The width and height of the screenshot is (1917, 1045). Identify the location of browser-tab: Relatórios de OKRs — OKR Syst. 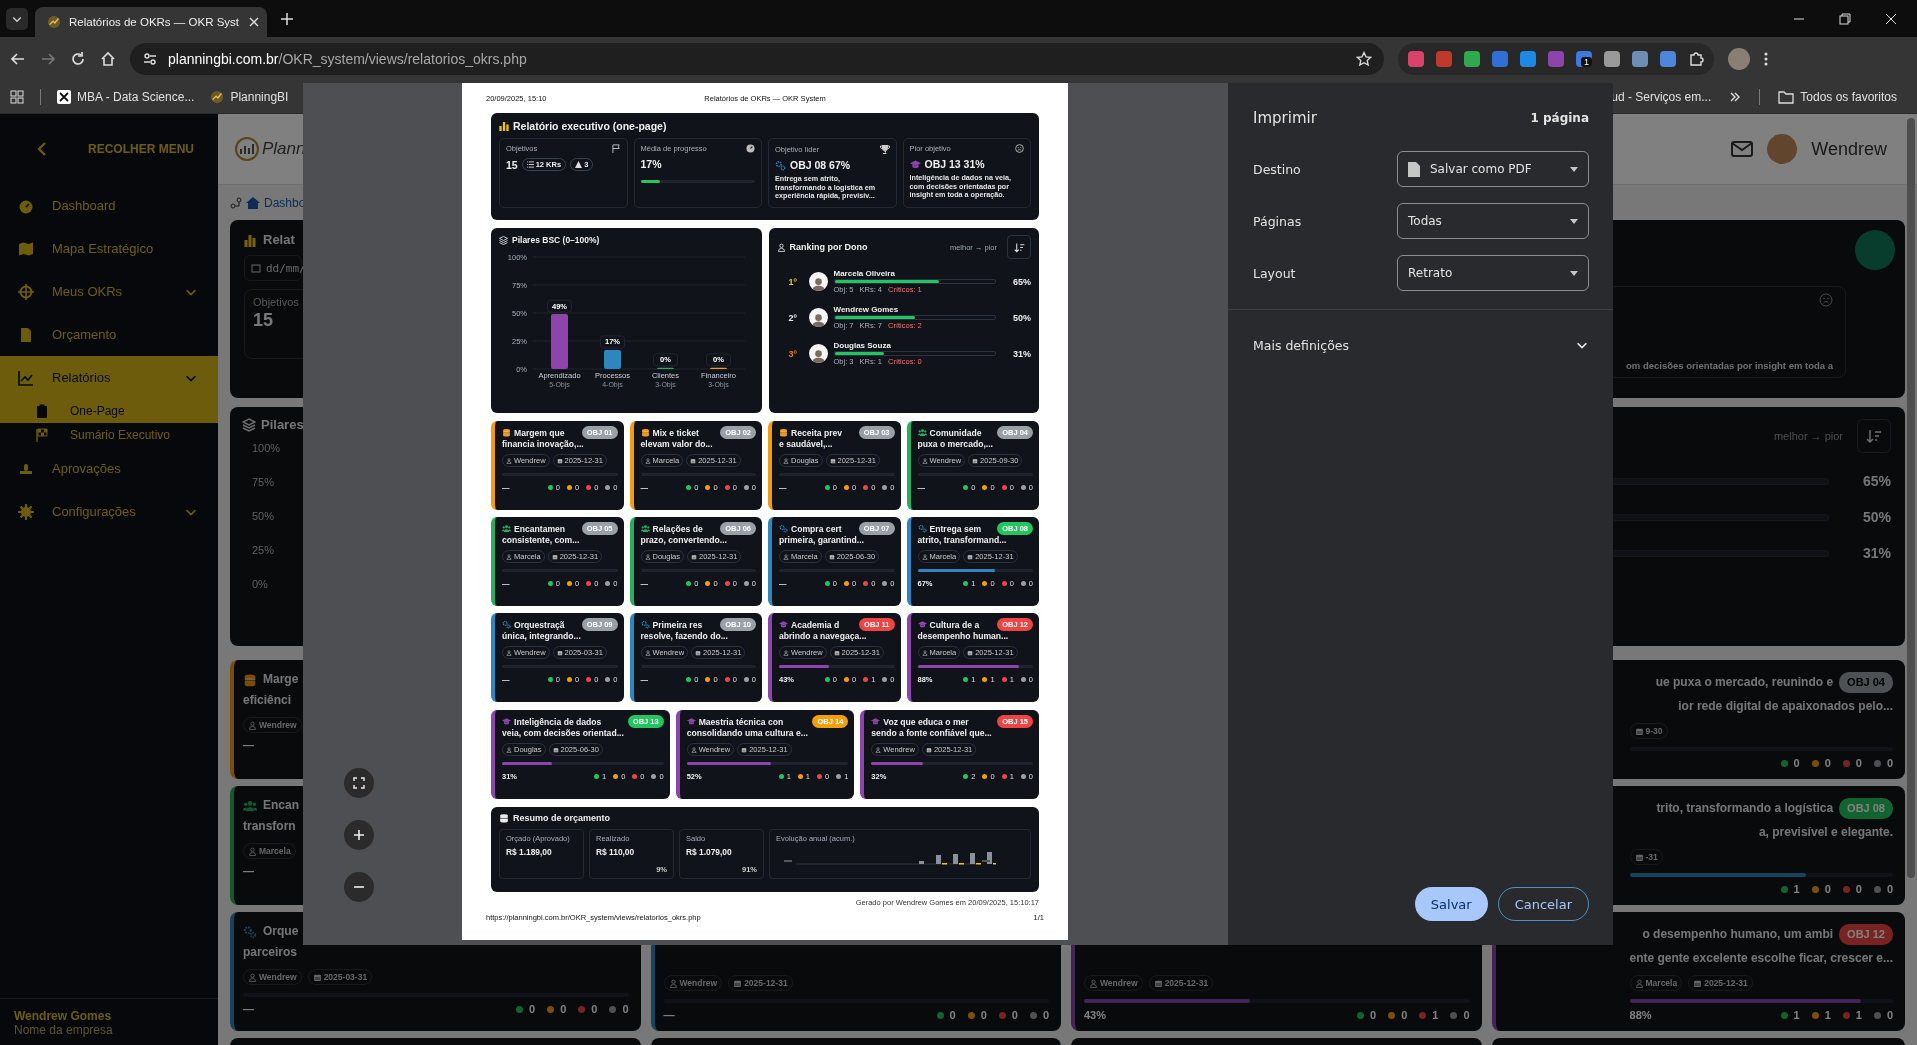
(151, 22).